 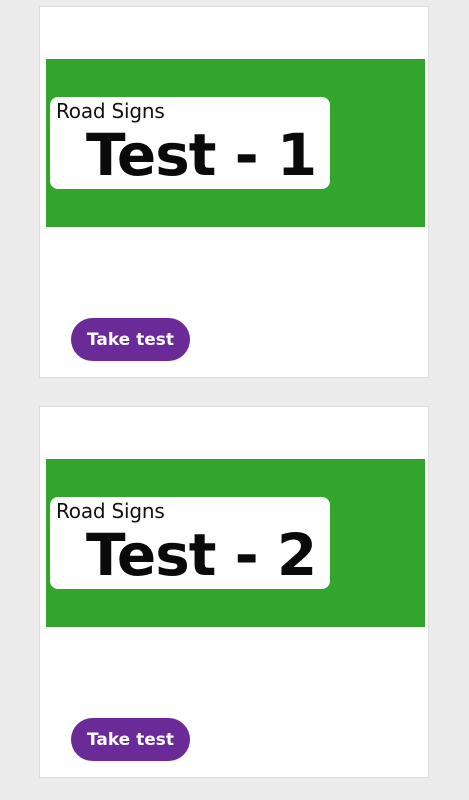 I want to click on banner-label-box: Road Signs Test - 2, so click(x=190, y=543).